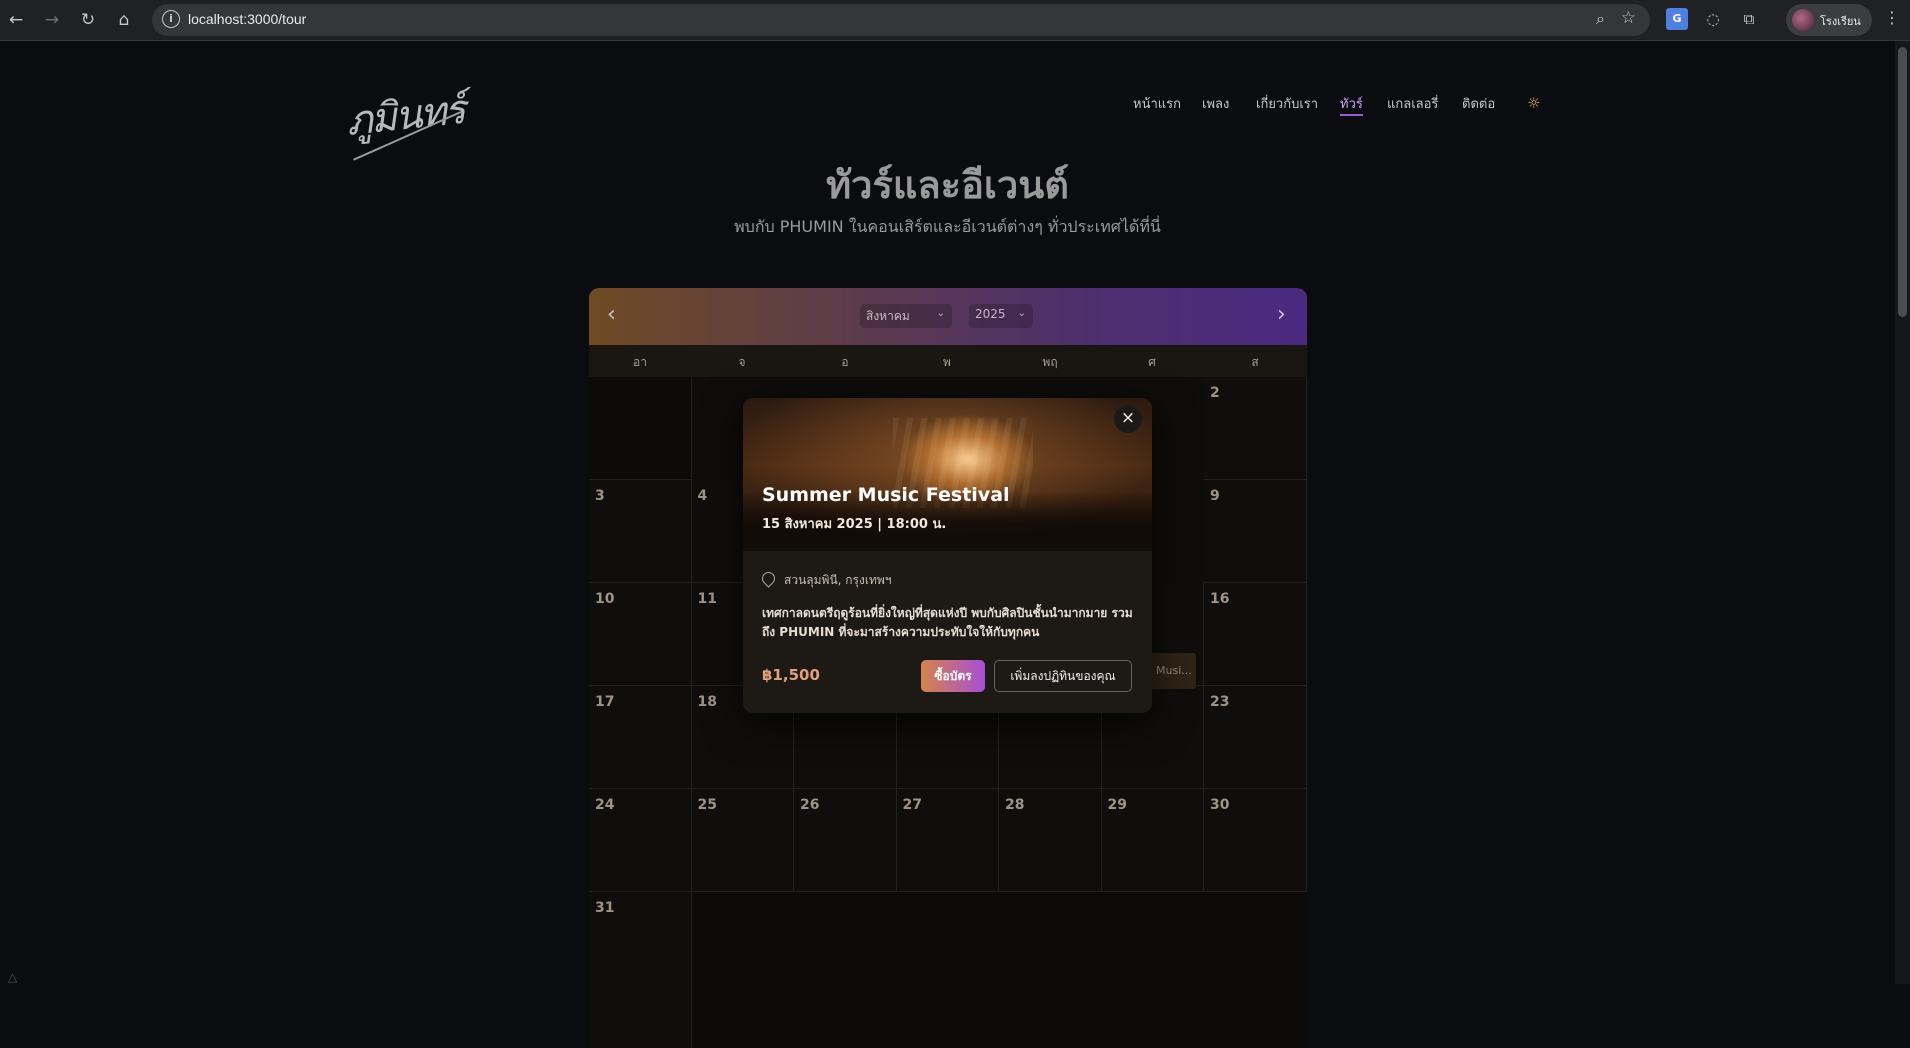 The image size is (1910, 1048). I want to click on calendar-day: 27, so click(947, 840).